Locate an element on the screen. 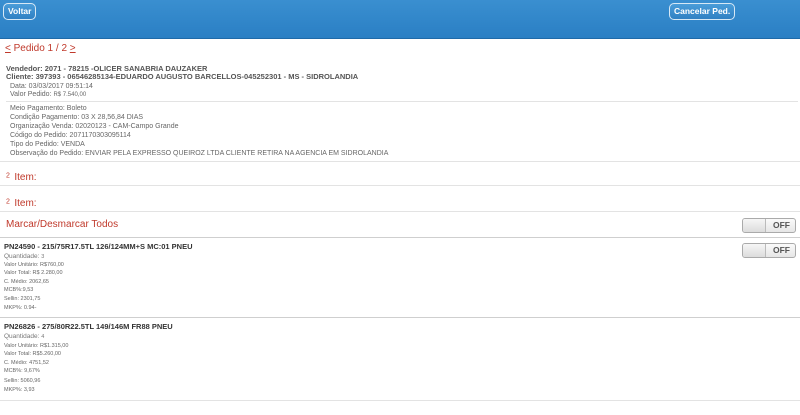 Image resolution: width=800 pixels, height=415 pixels. next-order-link: > is located at coordinates (73, 48).